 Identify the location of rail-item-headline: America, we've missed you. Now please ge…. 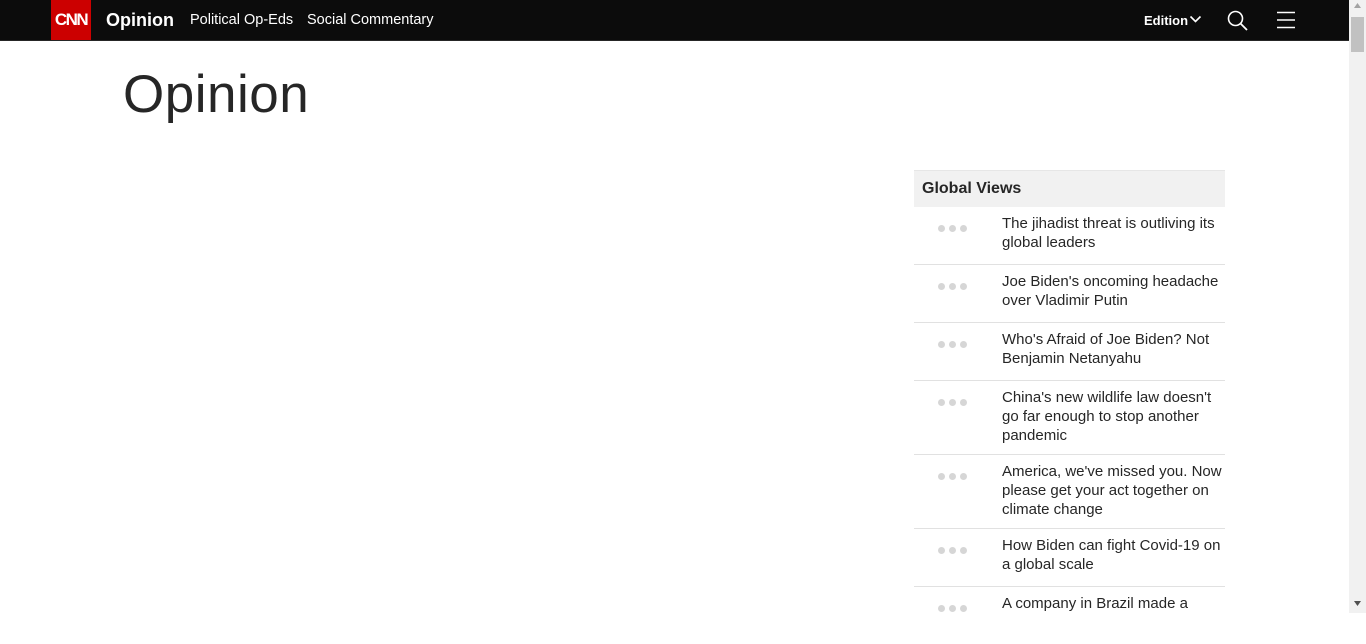
(1113, 490).